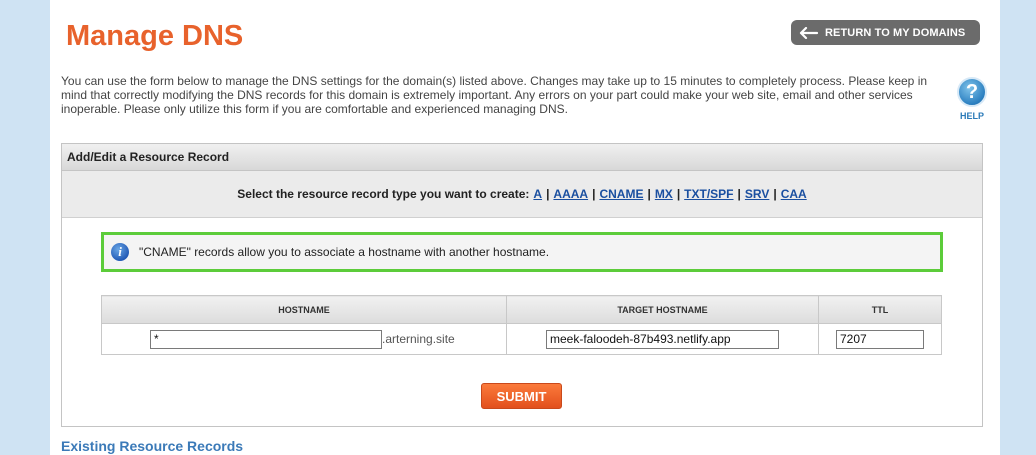 The height and width of the screenshot is (455, 1036). What do you see at coordinates (971, 116) in the screenshot?
I see `help-label: HELP` at bounding box center [971, 116].